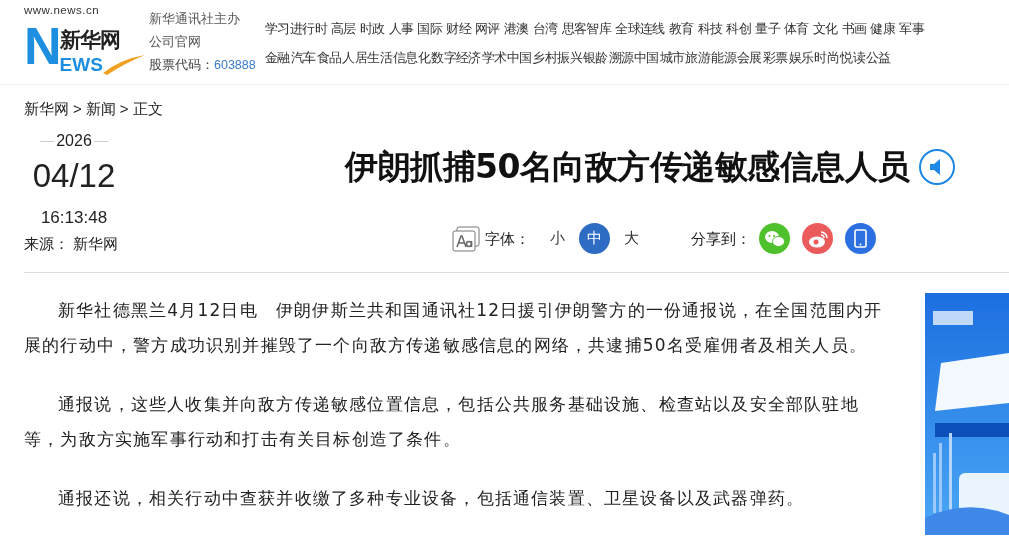  I want to click on nav-link: 时政, so click(372, 28).